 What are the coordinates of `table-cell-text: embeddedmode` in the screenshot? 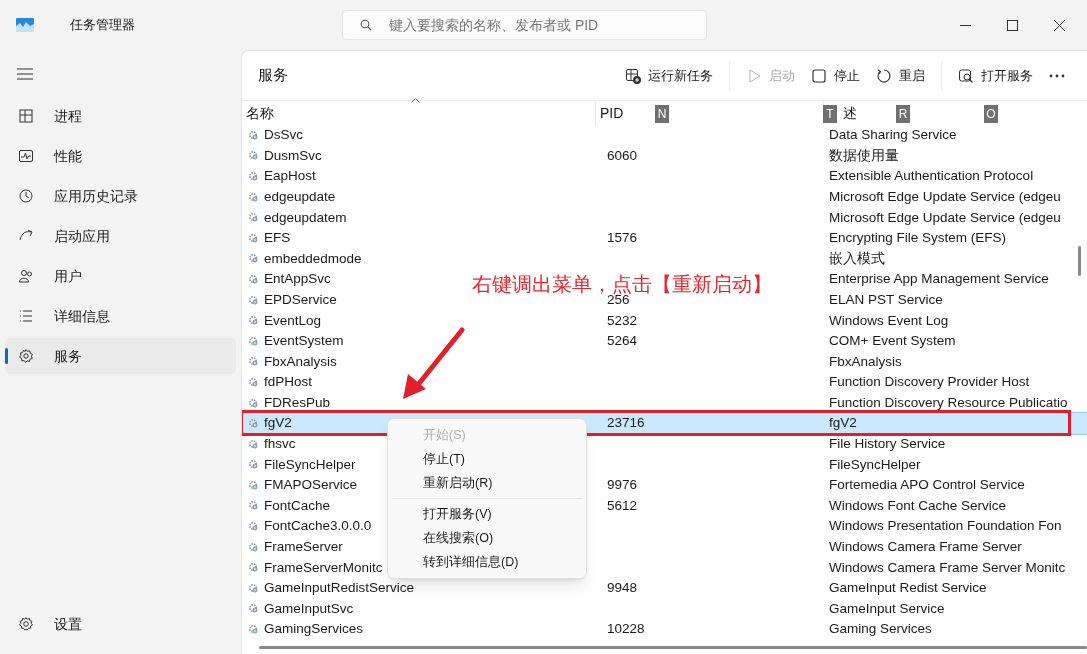 It's located at (313, 258).